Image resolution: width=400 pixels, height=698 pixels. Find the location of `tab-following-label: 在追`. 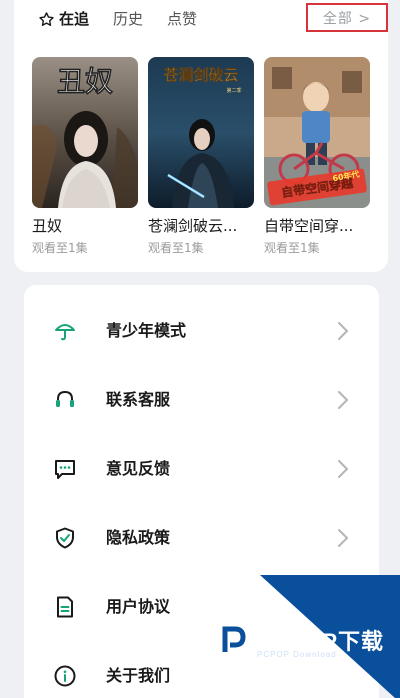

tab-following-label: 在追 is located at coordinates (74, 19).